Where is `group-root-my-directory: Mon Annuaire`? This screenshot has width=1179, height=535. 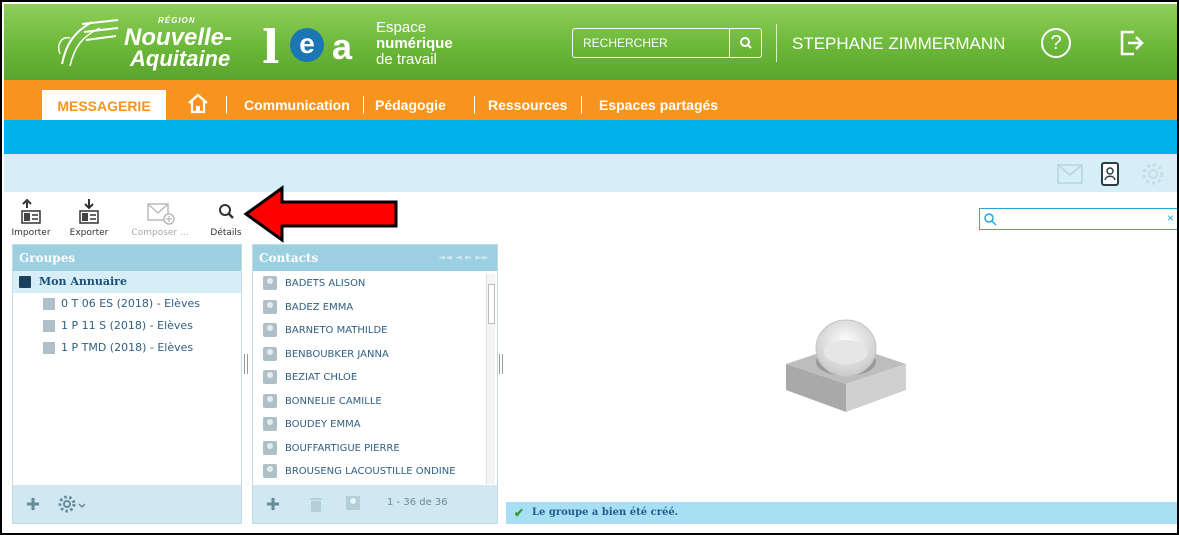 group-root-my-directory: Mon Annuaire is located at coordinates (127, 282).